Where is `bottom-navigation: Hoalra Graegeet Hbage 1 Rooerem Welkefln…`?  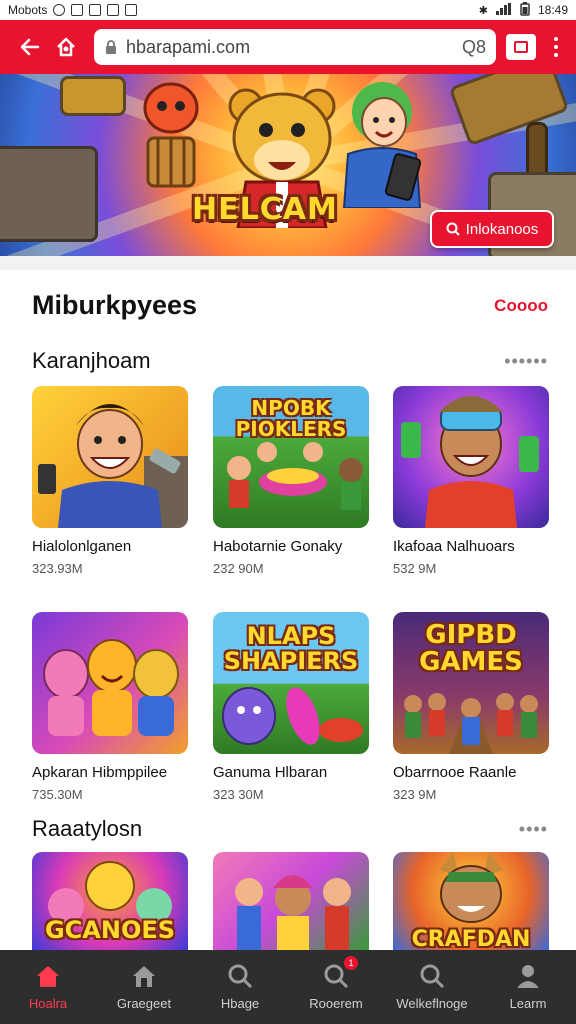 bottom-navigation: Hoalra Graegeet Hbage 1 Rooerem Welkefln… is located at coordinates (288, 987).